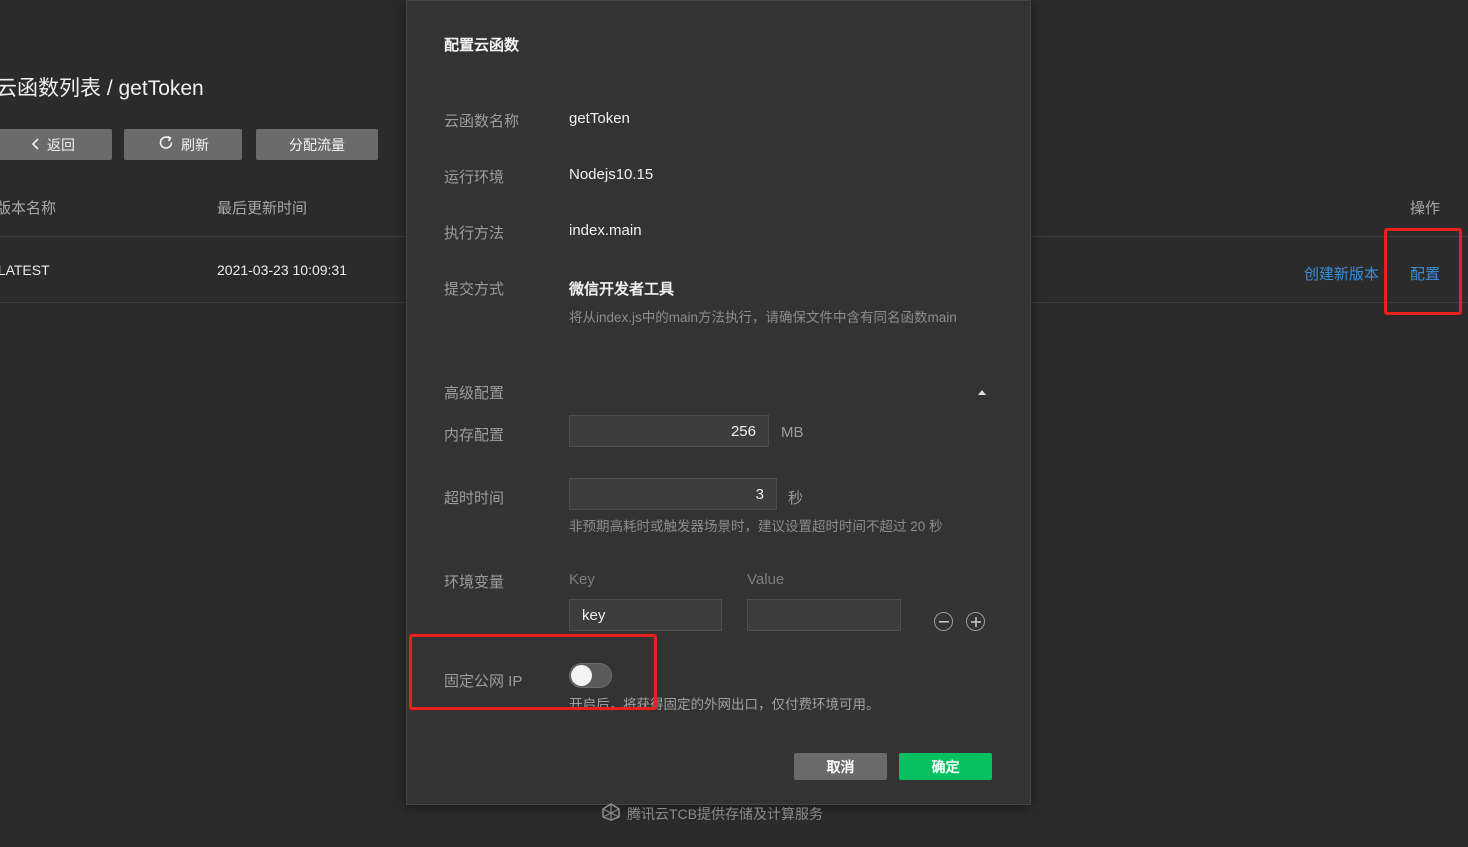 This screenshot has height=847, width=1468. I want to click on back-button-label: 返回, so click(61, 144).